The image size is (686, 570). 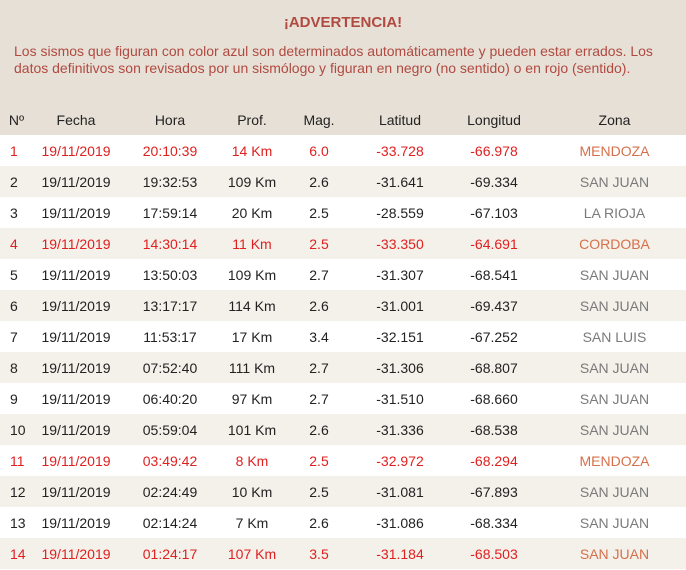 What do you see at coordinates (170, 336) in the screenshot?
I see `cell-hora: 11:53:17` at bounding box center [170, 336].